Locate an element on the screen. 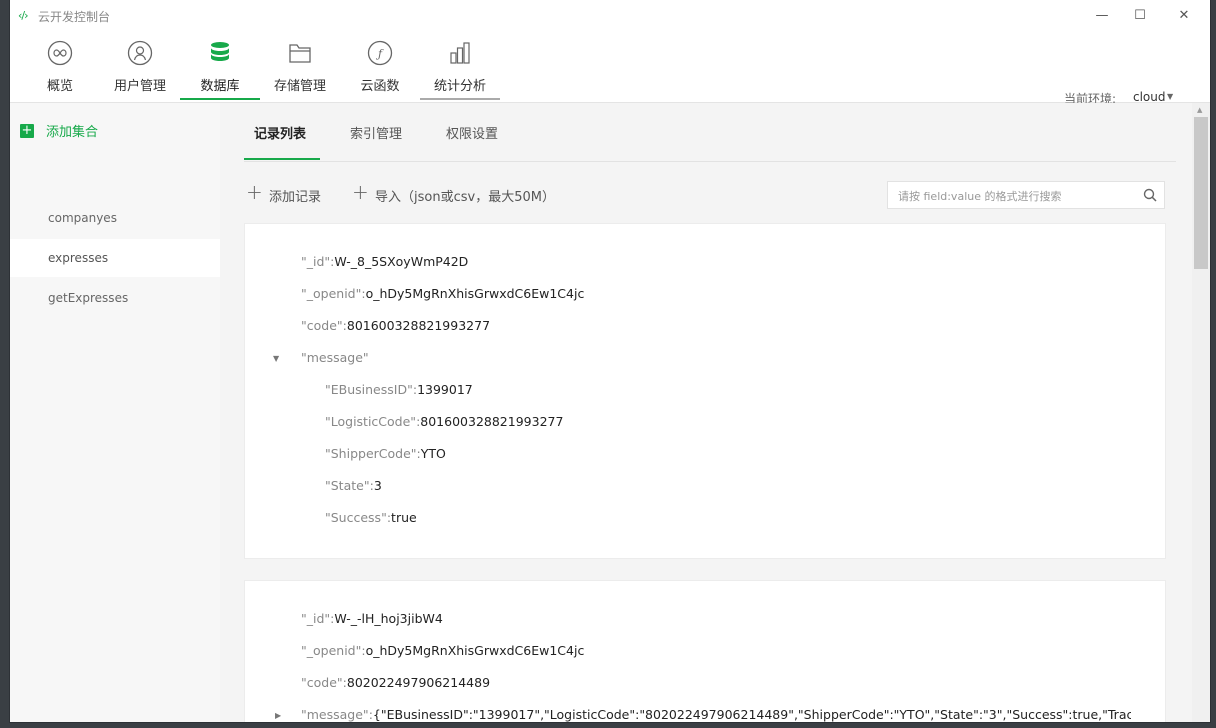 This screenshot has height=728, width=1216. record-field: "code":801600328821993277 is located at coordinates (396, 325).